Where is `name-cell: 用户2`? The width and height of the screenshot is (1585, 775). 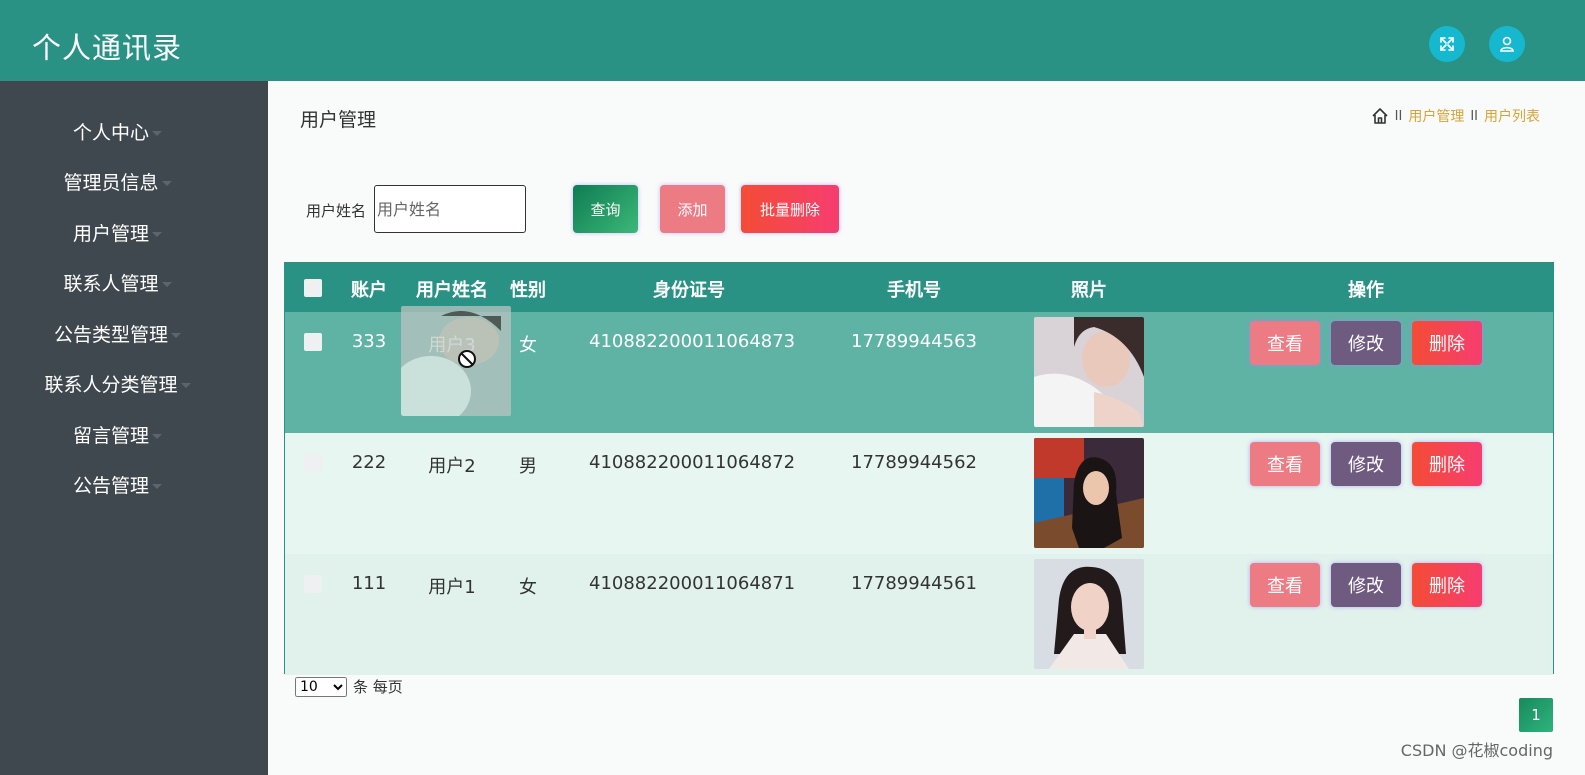 name-cell: 用户2 is located at coordinates (452, 466).